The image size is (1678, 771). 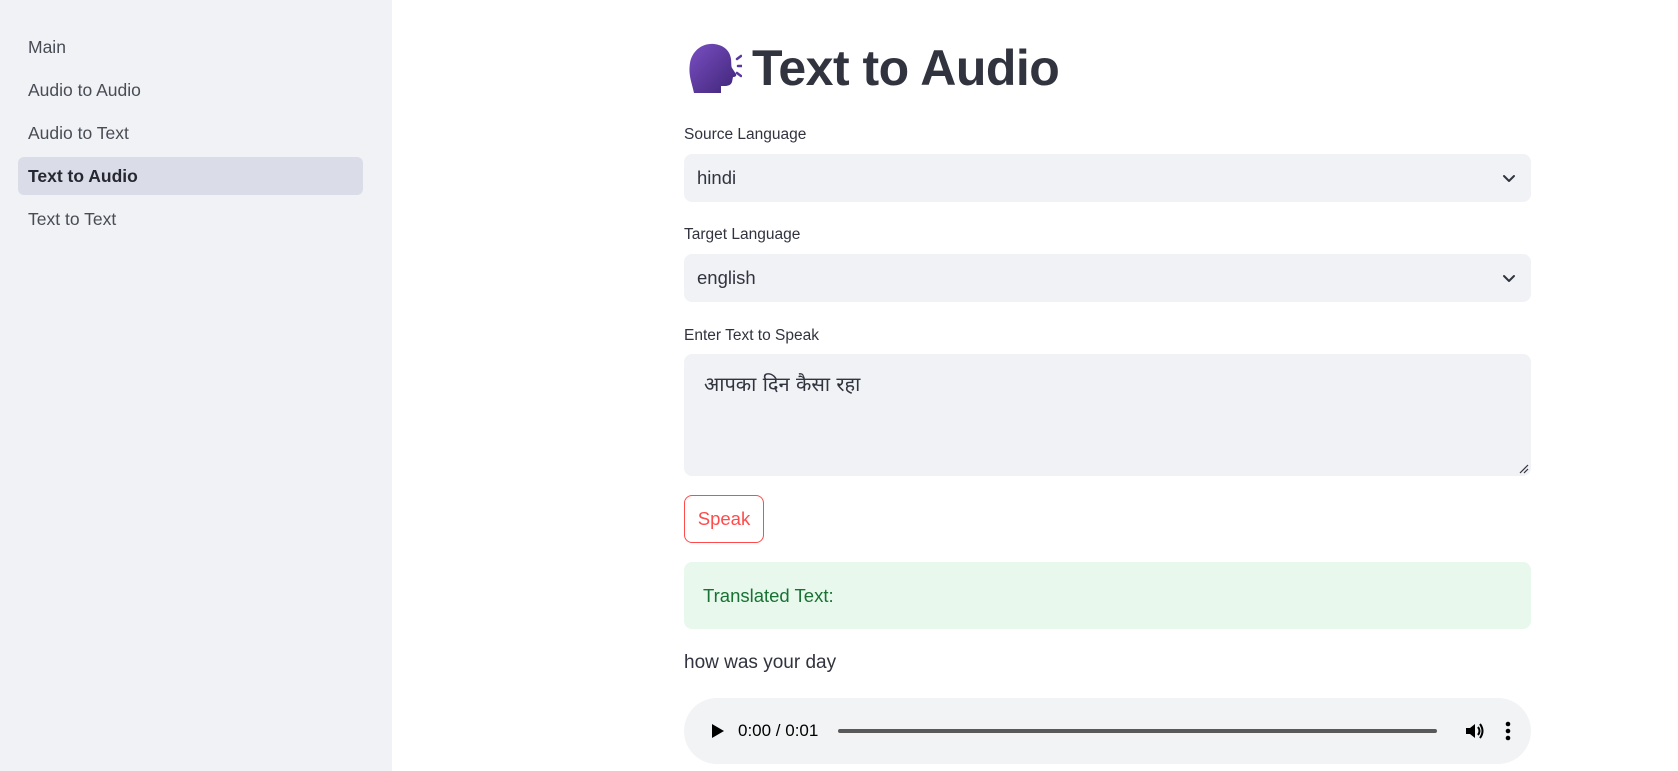 I want to click on sidebar-item-audio-to-text: Audio to Text, so click(x=190, y=133).